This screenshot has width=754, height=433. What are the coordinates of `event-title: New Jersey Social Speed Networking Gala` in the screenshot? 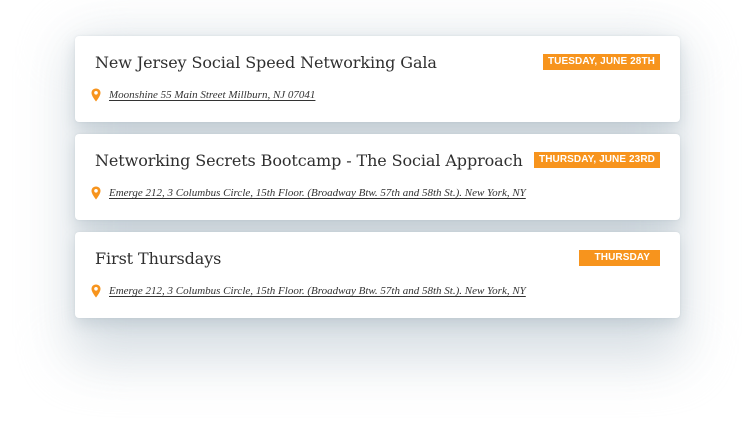 It's located at (266, 62).